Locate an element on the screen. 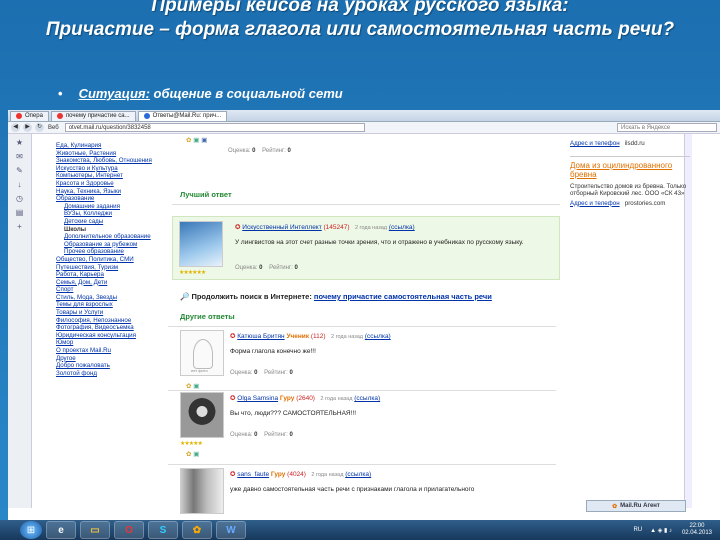 Image resolution: width=720 pixels, height=540 pixels. category-link: Красота и Здоровье is located at coordinates (111, 184).